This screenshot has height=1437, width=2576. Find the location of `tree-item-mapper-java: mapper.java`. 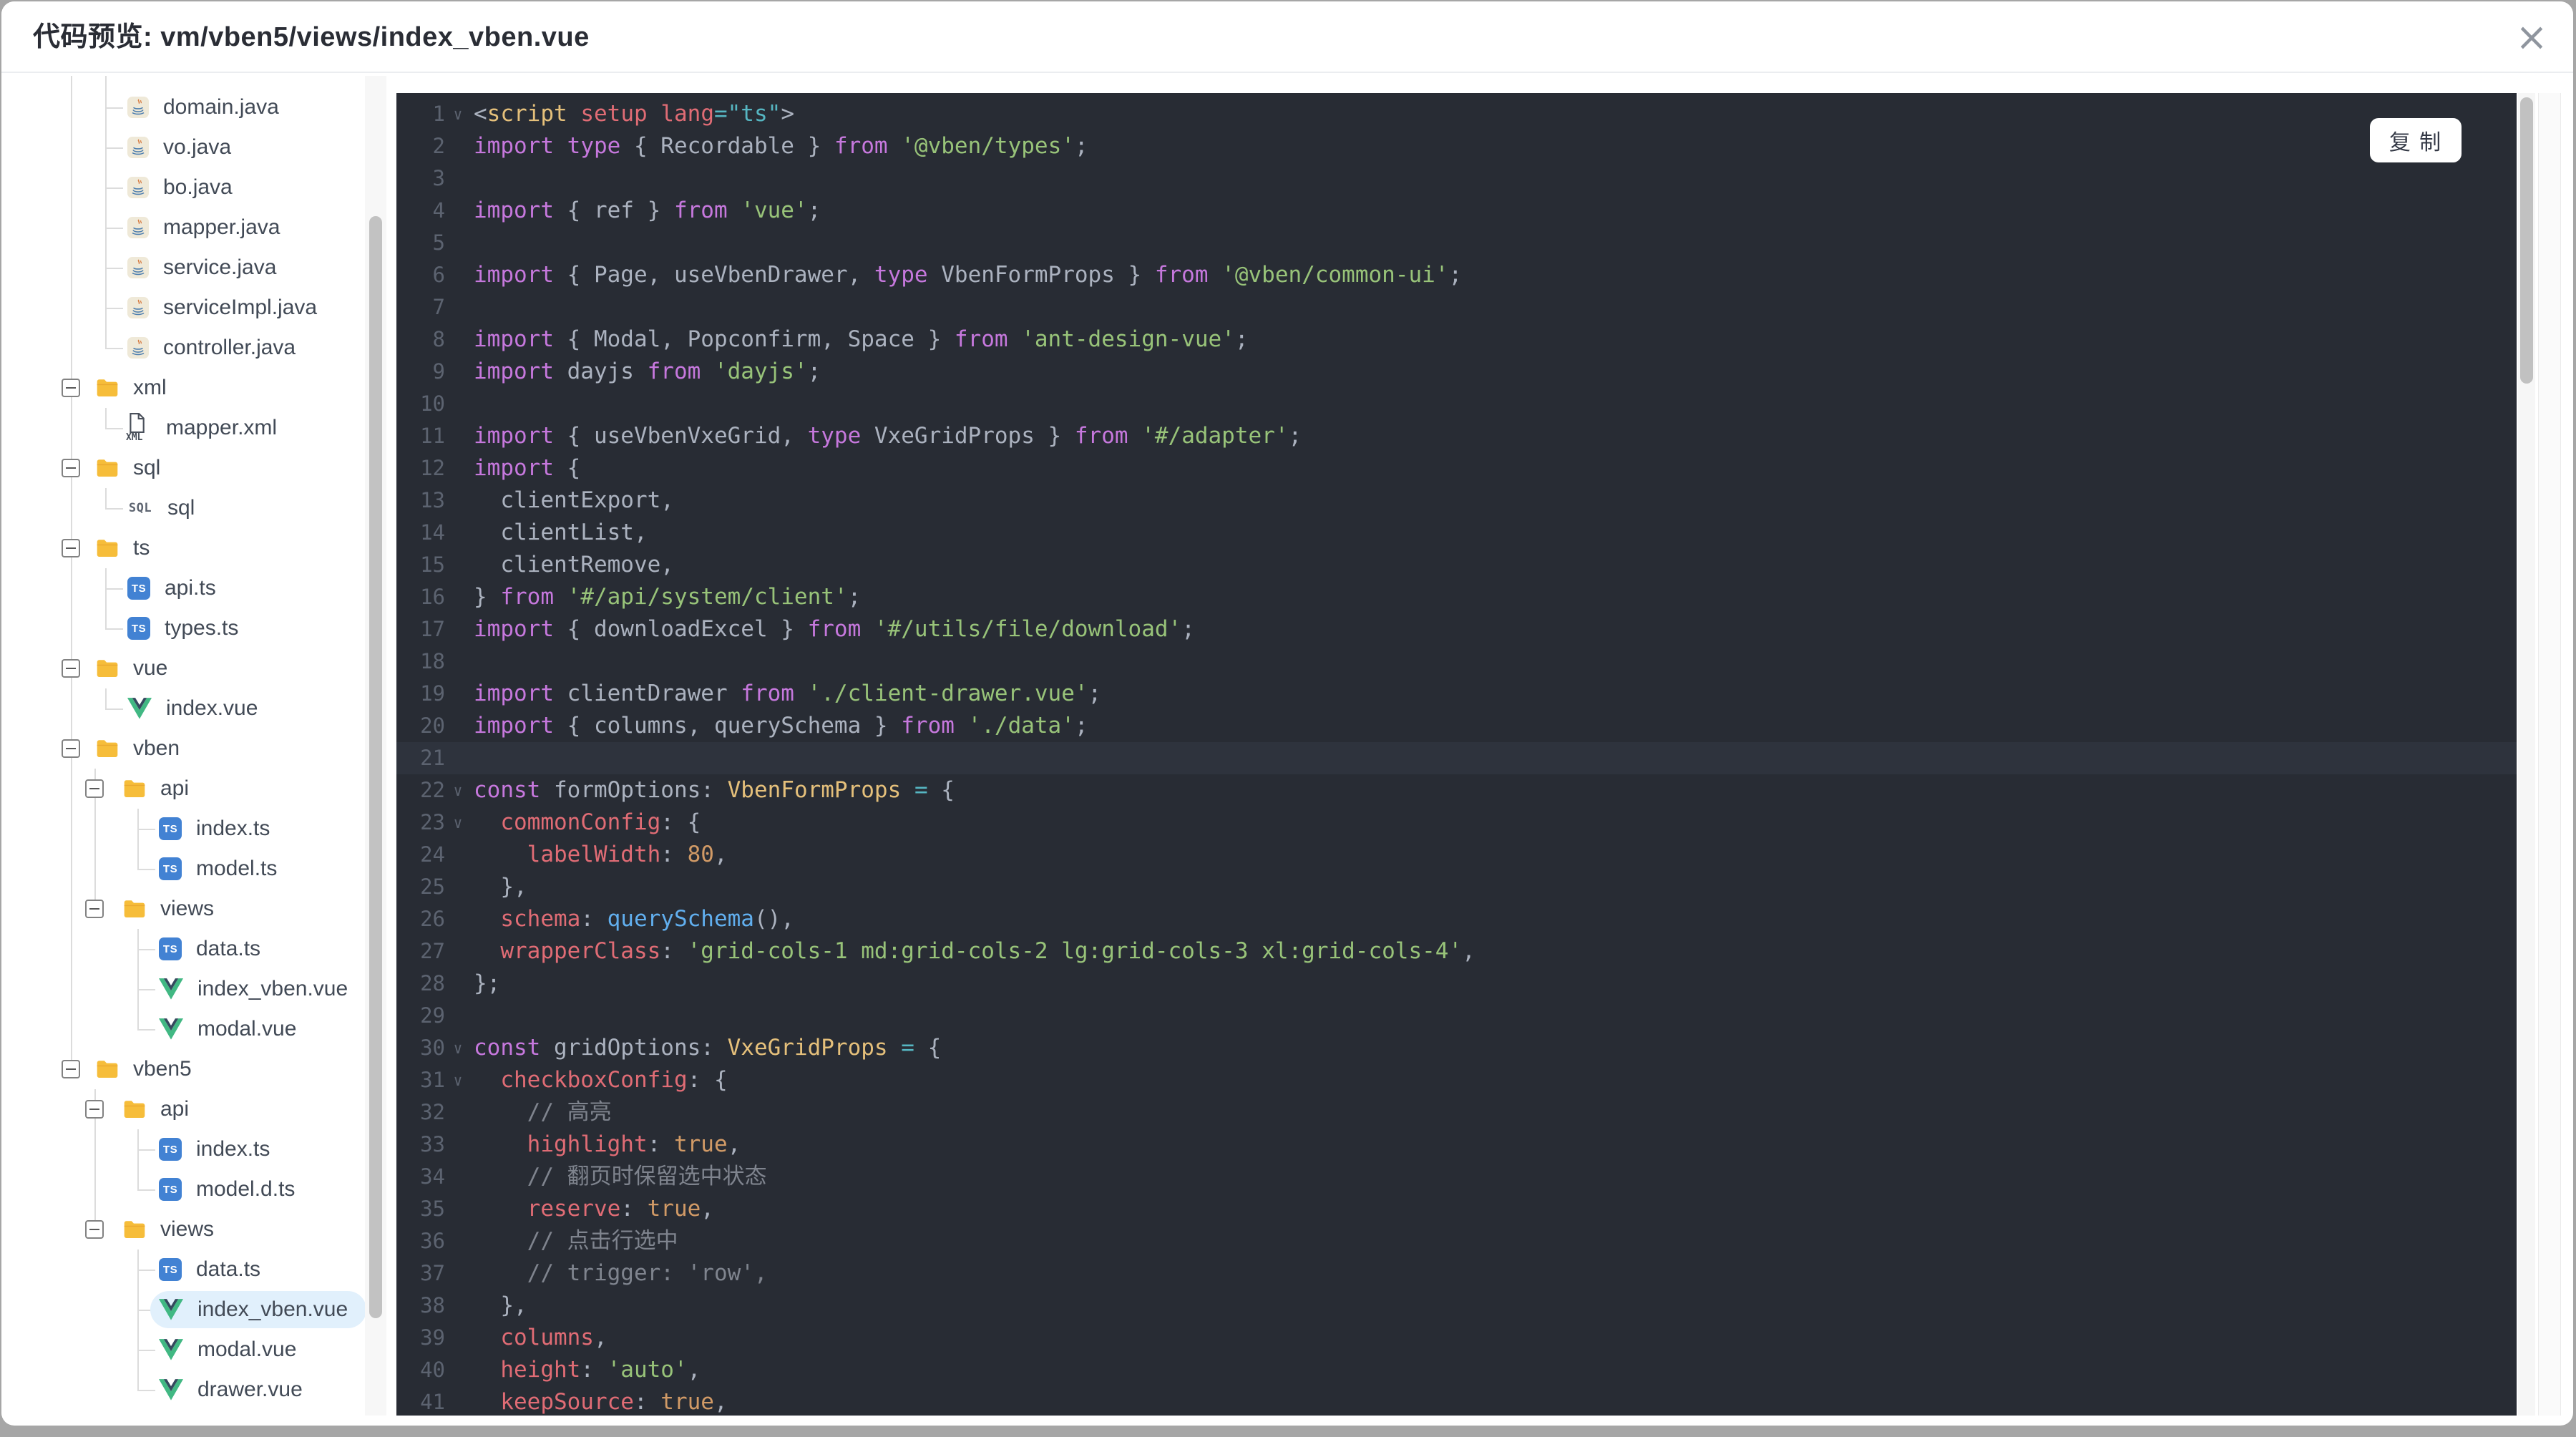

tree-item-mapper-java: mapper.java is located at coordinates (194, 228).